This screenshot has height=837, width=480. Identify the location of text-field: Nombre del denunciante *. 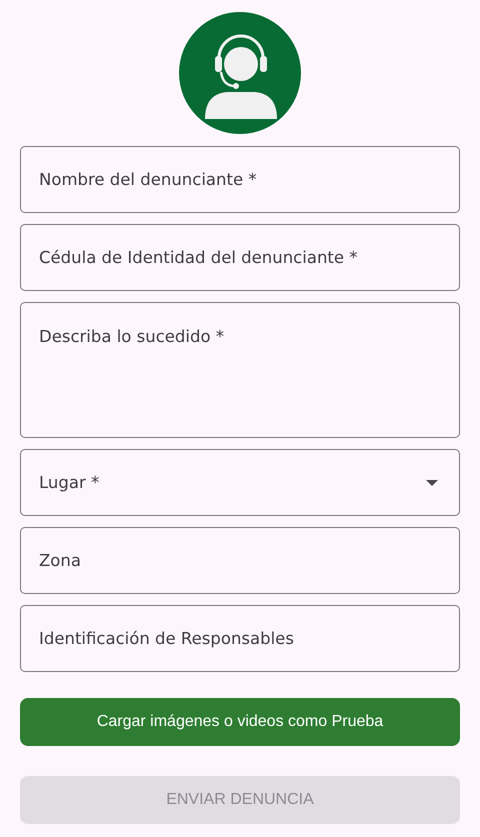
(240, 179).